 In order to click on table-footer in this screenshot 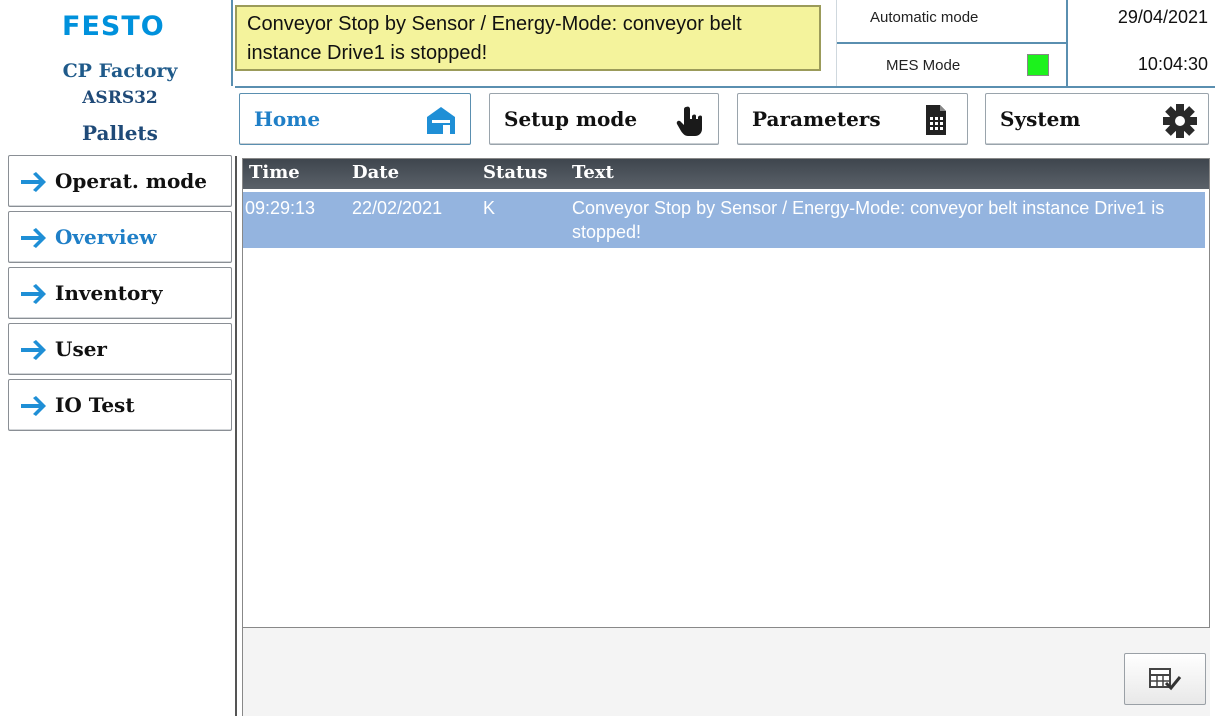, I will do `click(726, 672)`.